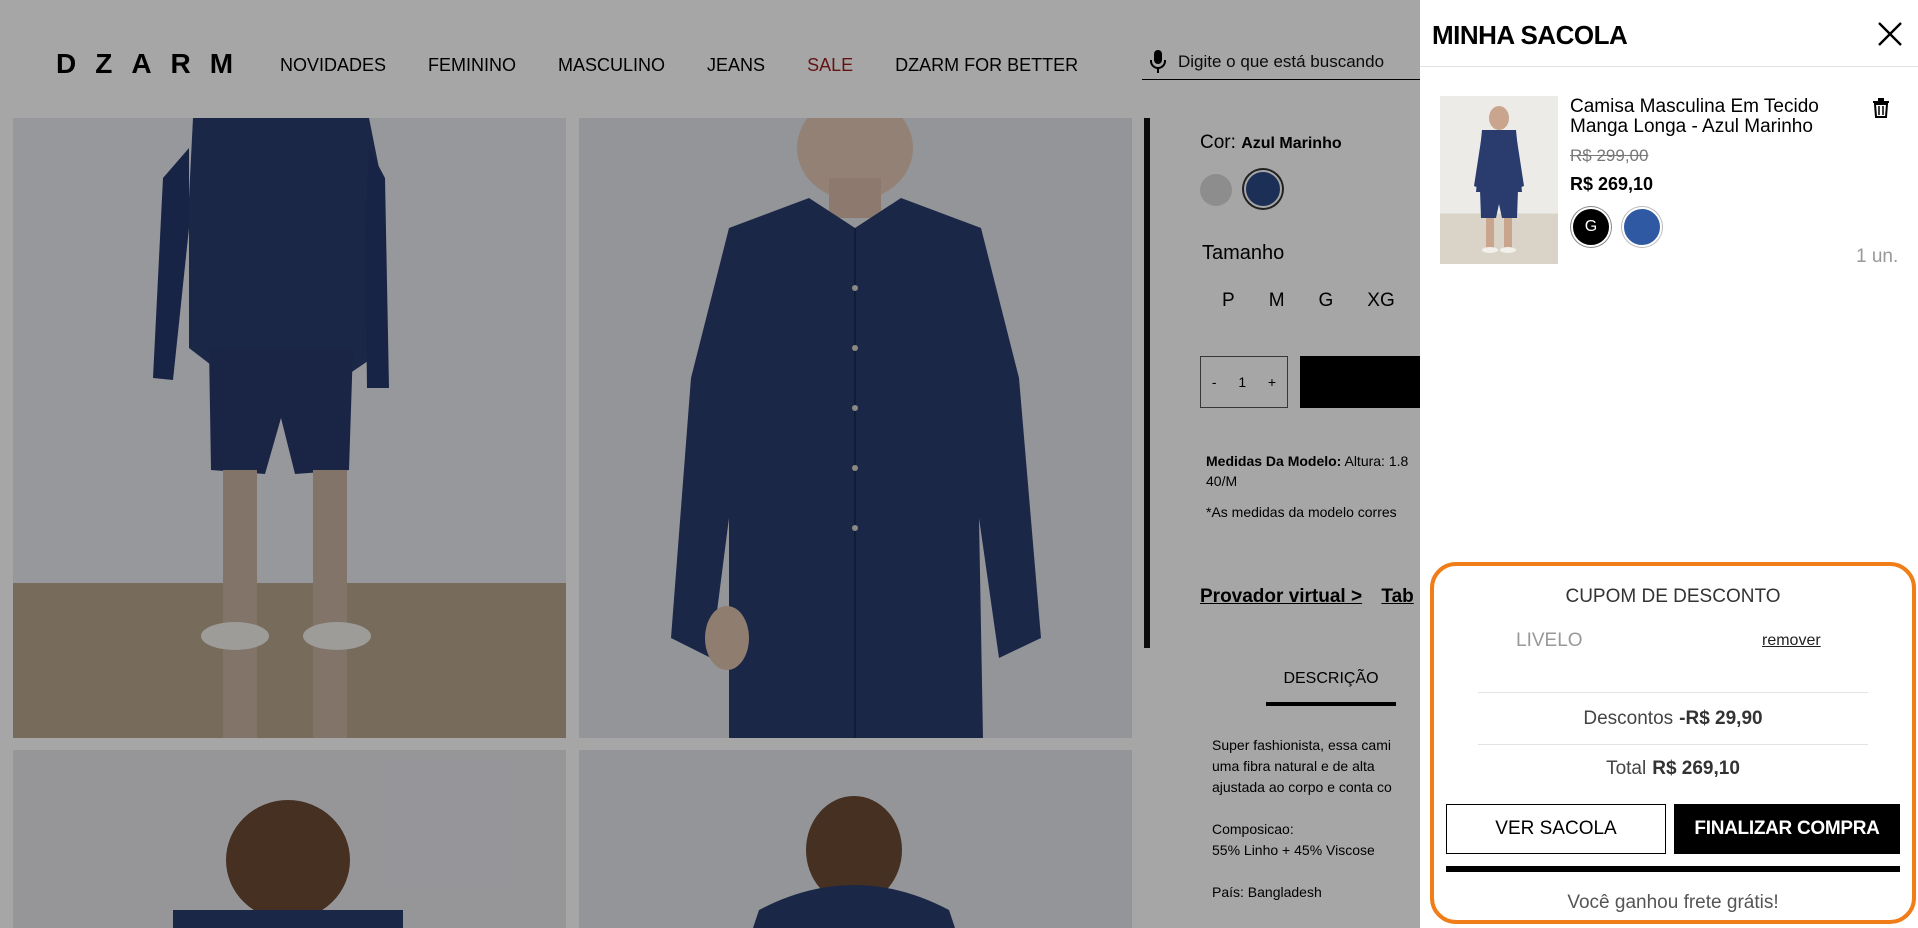  What do you see at coordinates (1881, 108) in the screenshot?
I see `trash-icon` at bounding box center [1881, 108].